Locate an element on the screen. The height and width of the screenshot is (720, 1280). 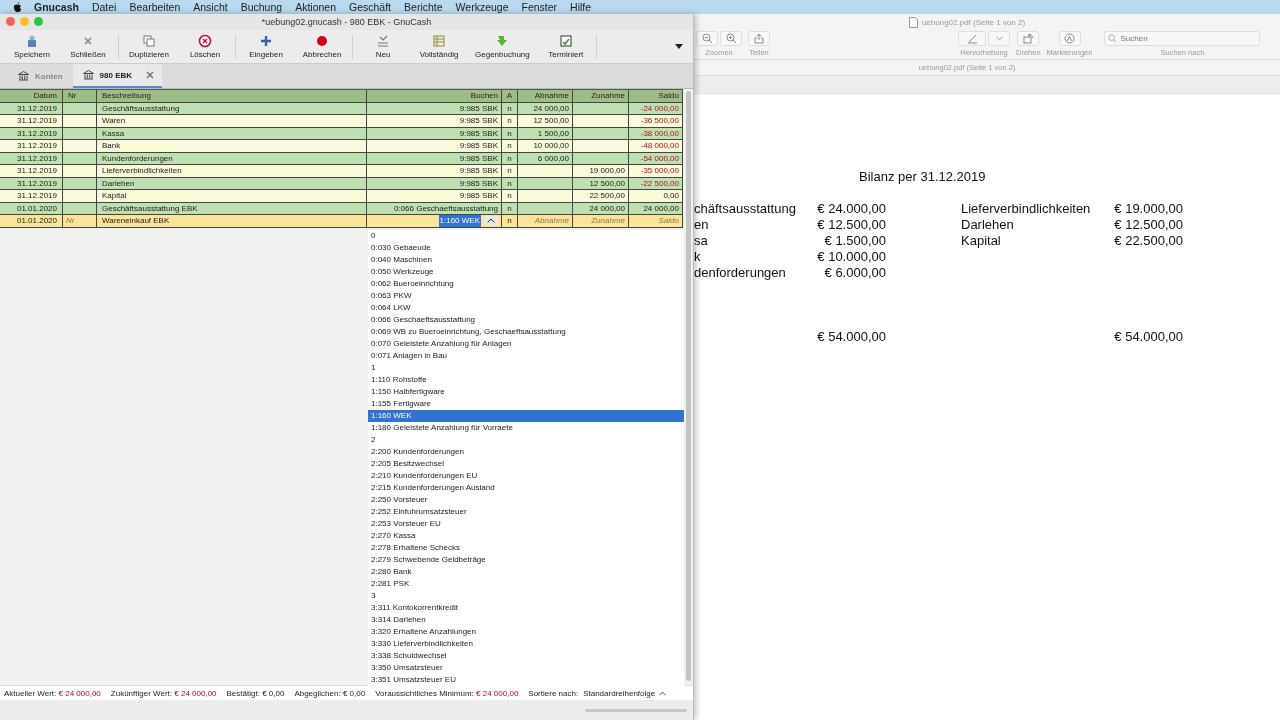
apple-logo-icon is located at coordinates (17, 7).